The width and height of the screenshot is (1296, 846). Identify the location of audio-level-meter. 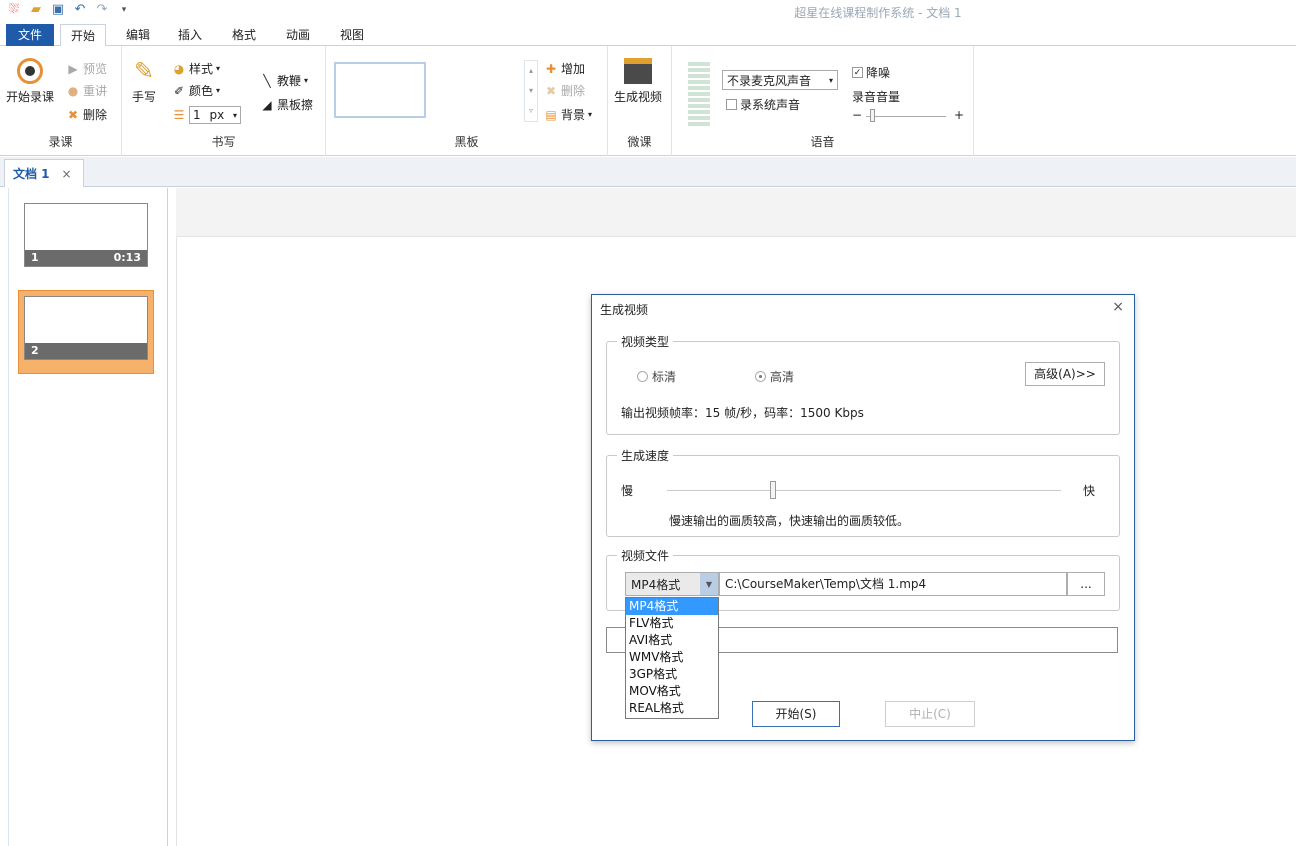
(699, 94).